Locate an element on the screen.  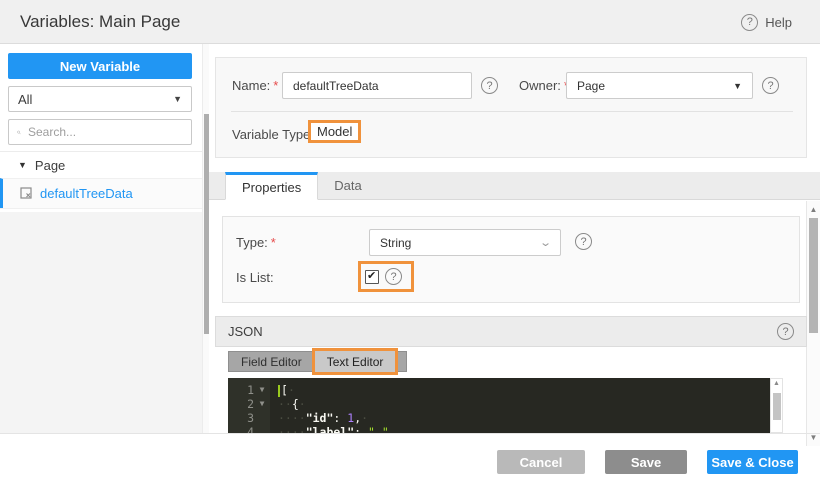
name-help-icon: ? is located at coordinates (489, 85).